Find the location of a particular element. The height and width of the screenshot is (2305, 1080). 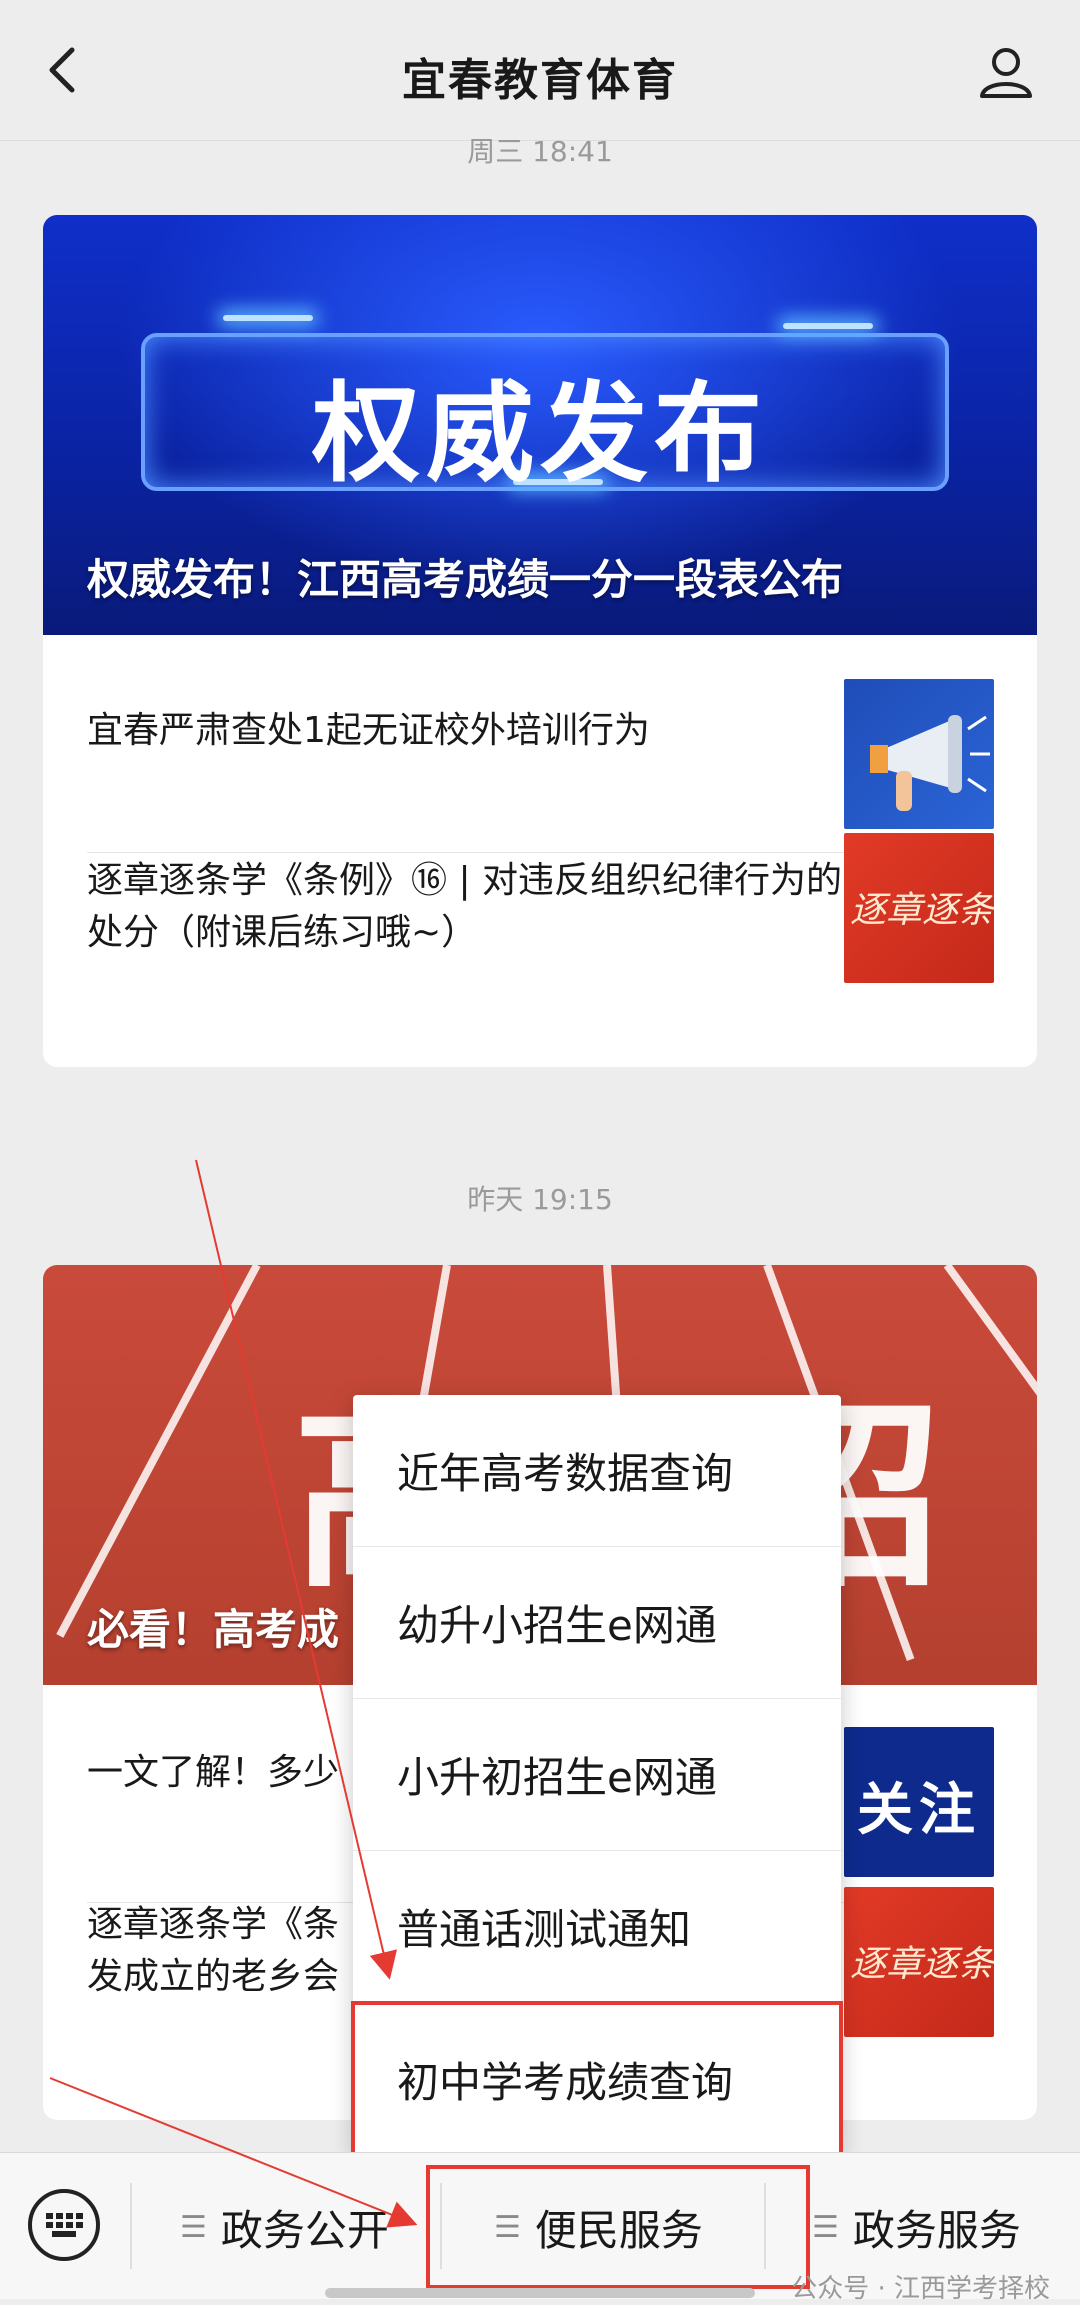

top-bar: 宜春教育体育 is located at coordinates (540, 70).